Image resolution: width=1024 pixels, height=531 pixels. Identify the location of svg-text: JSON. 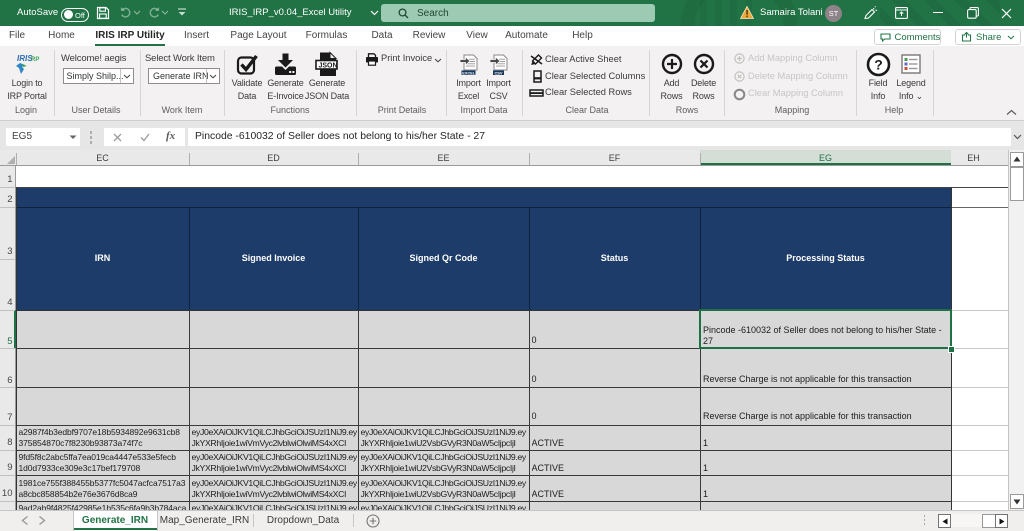
(328, 66).